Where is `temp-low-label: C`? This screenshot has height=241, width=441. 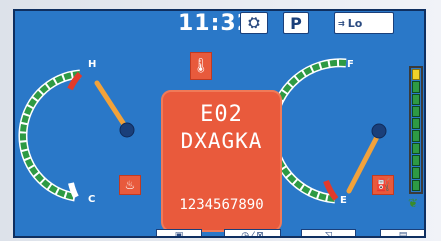 temp-low-label: C is located at coordinates (92, 199).